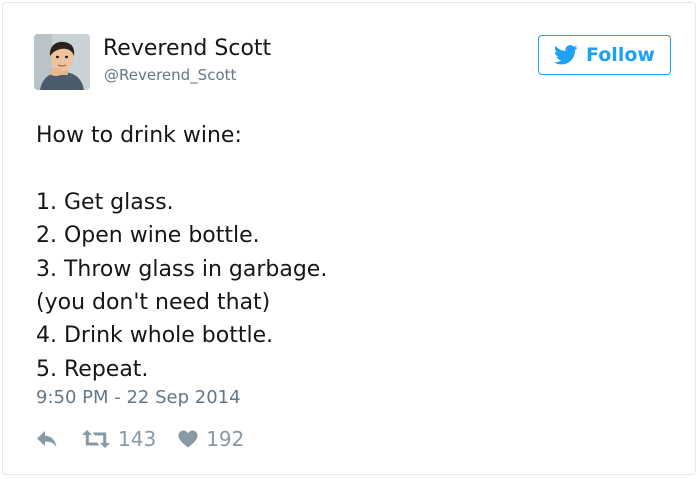 The width and height of the screenshot is (700, 479). I want to click on tweet-line, so click(346, 168).